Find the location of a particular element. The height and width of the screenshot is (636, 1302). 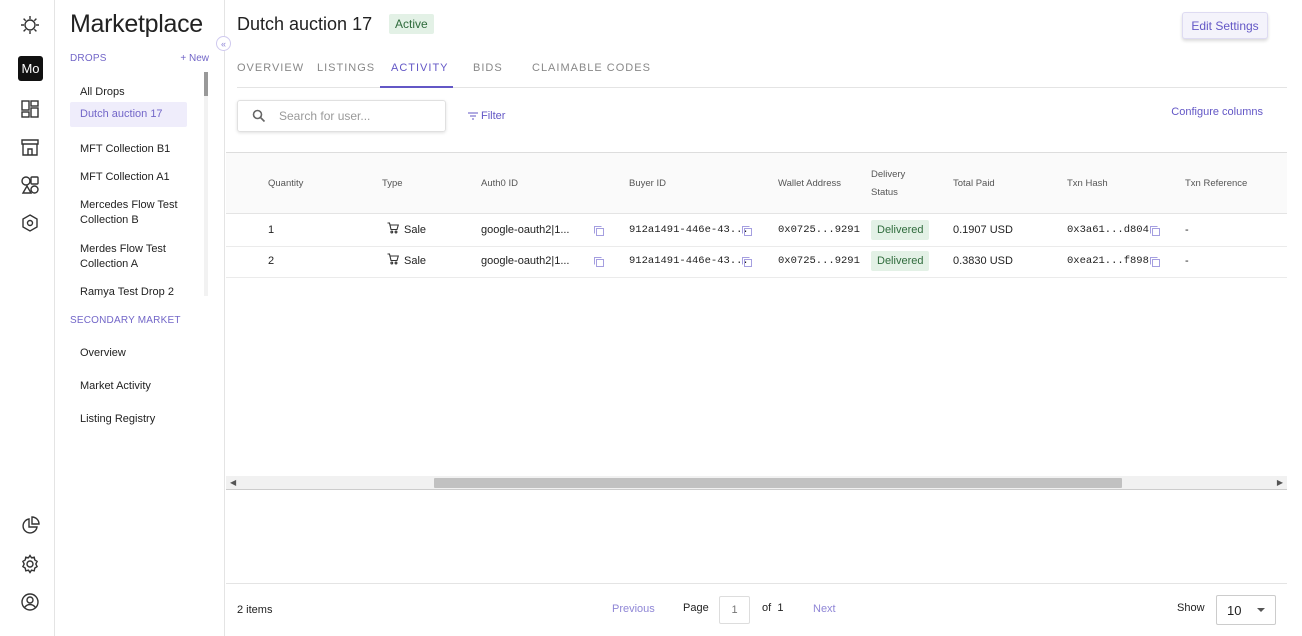

settings-icon is located at coordinates (30, 564).